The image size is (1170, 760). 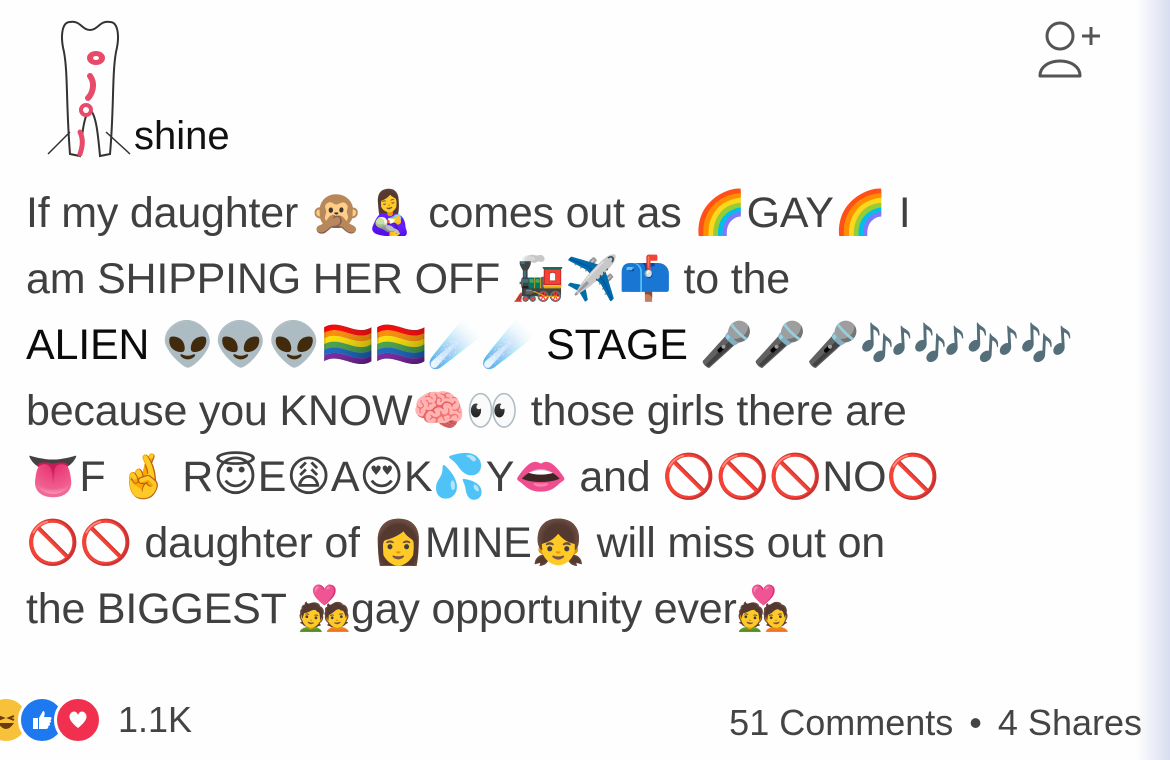 What do you see at coordinates (1153, 380) in the screenshot?
I see `edge-tint` at bounding box center [1153, 380].